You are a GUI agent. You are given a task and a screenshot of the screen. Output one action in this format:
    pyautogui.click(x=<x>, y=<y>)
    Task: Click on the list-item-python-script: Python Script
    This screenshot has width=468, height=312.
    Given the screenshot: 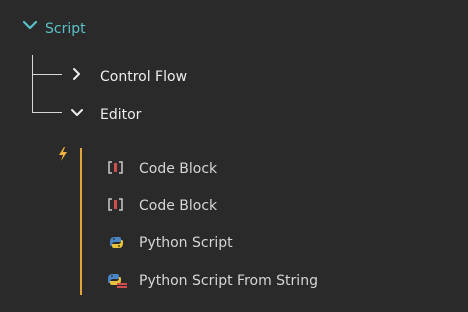 What is the action you would take?
    pyautogui.click(x=169, y=243)
    